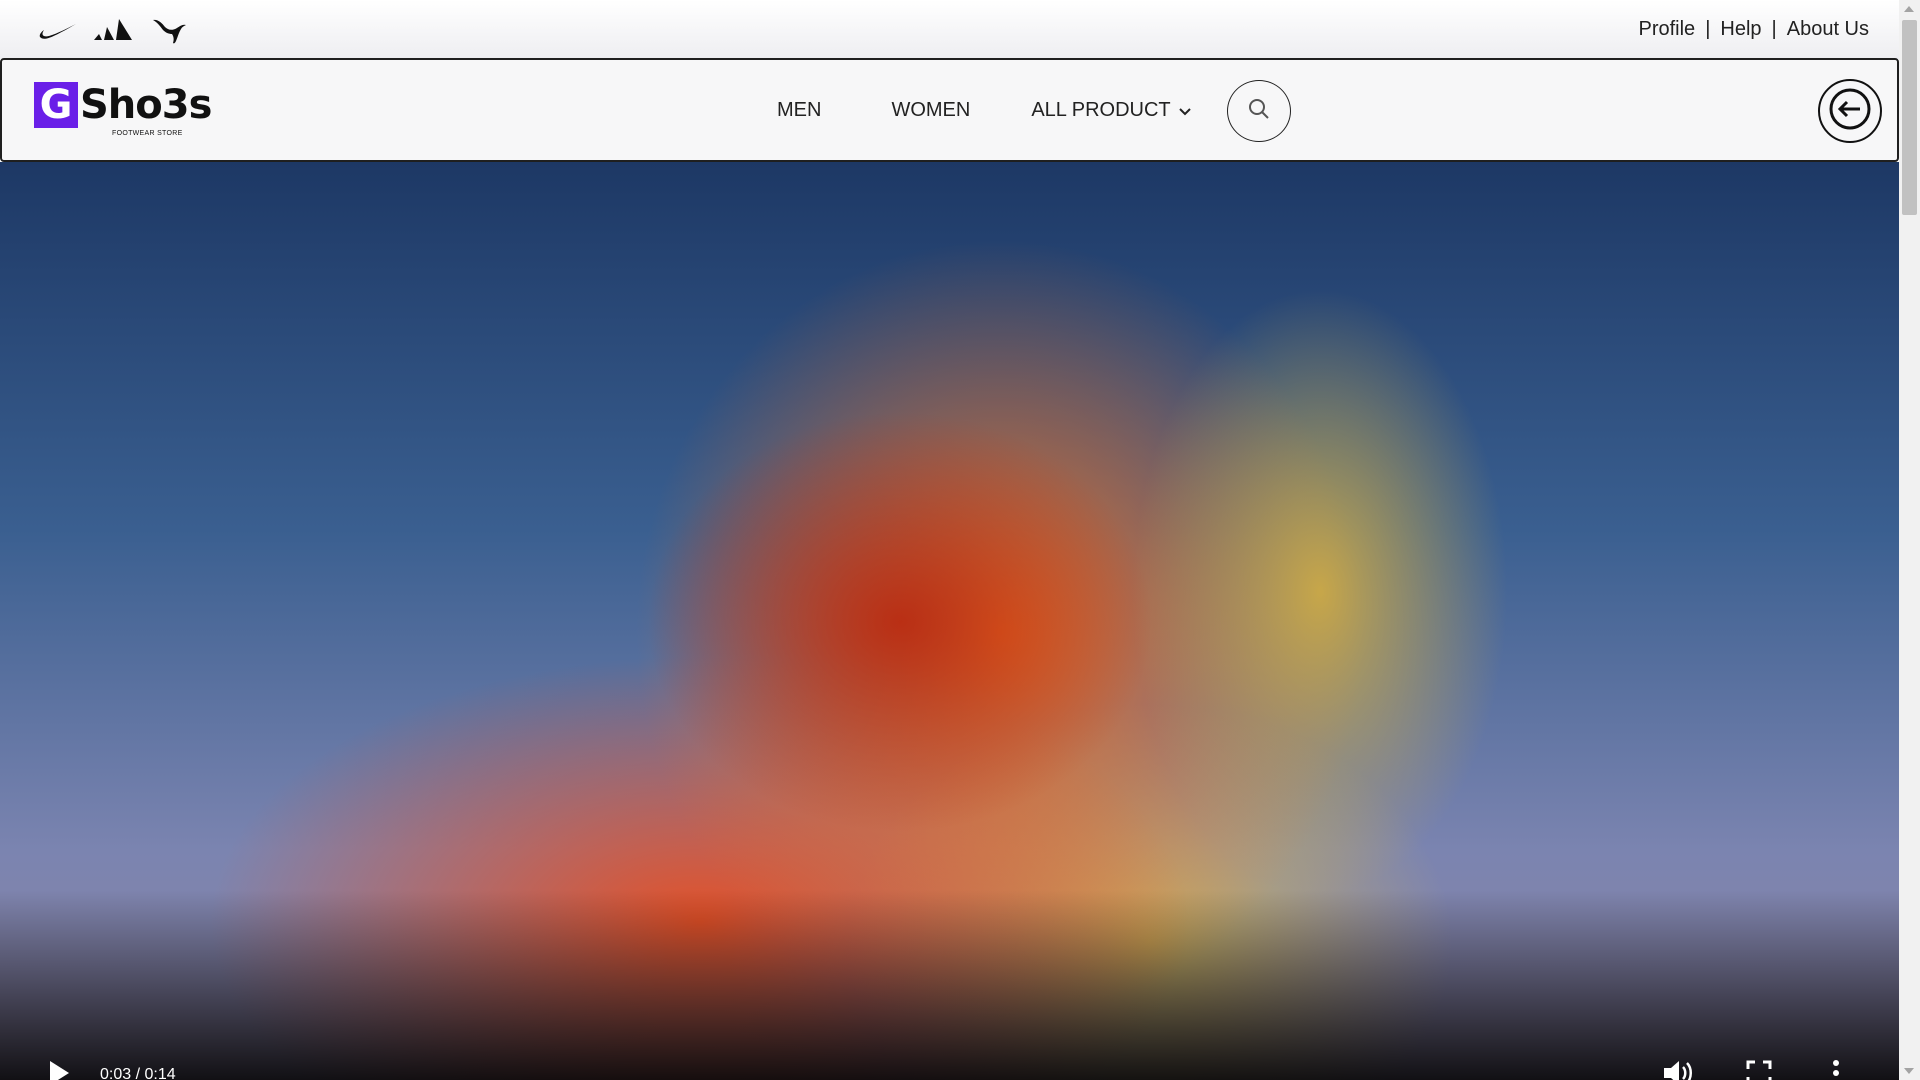 The image size is (1920, 1080). What do you see at coordinates (1759, 1070) in the screenshot?
I see `fullscreen-icon` at bounding box center [1759, 1070].